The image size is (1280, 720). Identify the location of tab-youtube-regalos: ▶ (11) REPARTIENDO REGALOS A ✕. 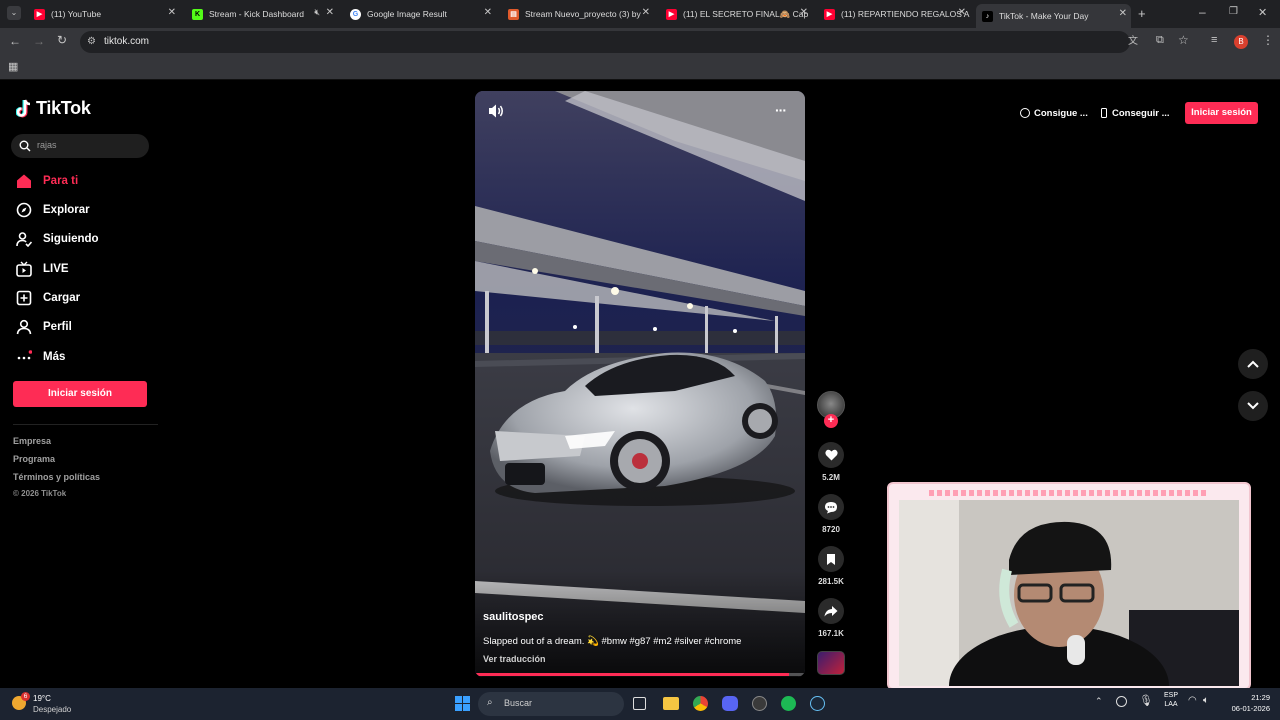
(894, 14).